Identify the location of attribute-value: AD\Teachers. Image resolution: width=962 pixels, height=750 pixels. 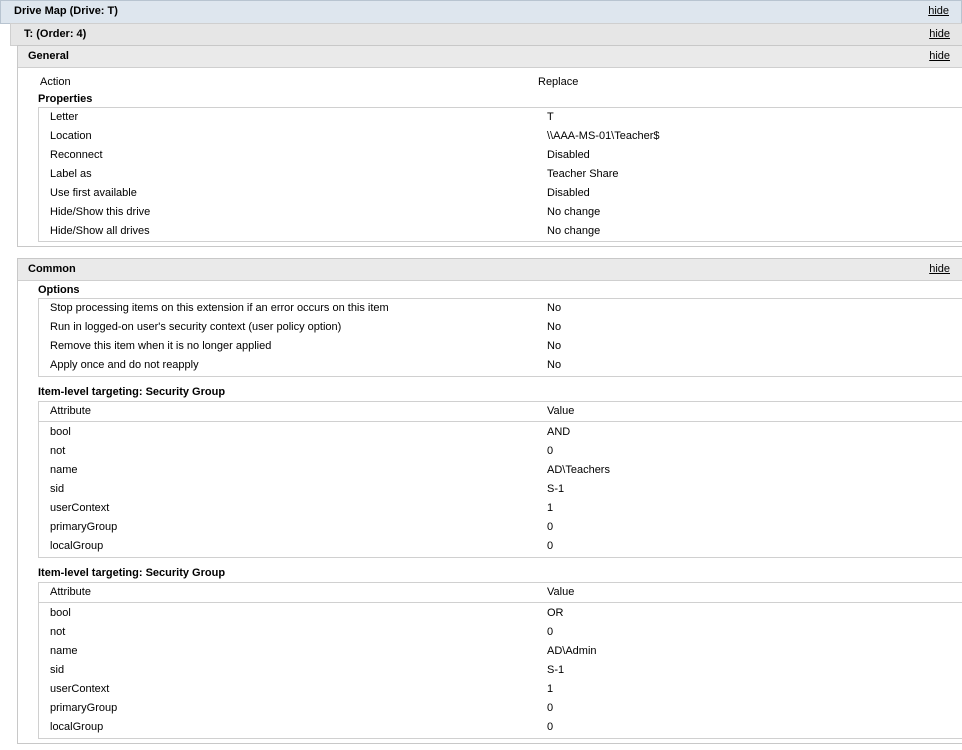
(578, 470).